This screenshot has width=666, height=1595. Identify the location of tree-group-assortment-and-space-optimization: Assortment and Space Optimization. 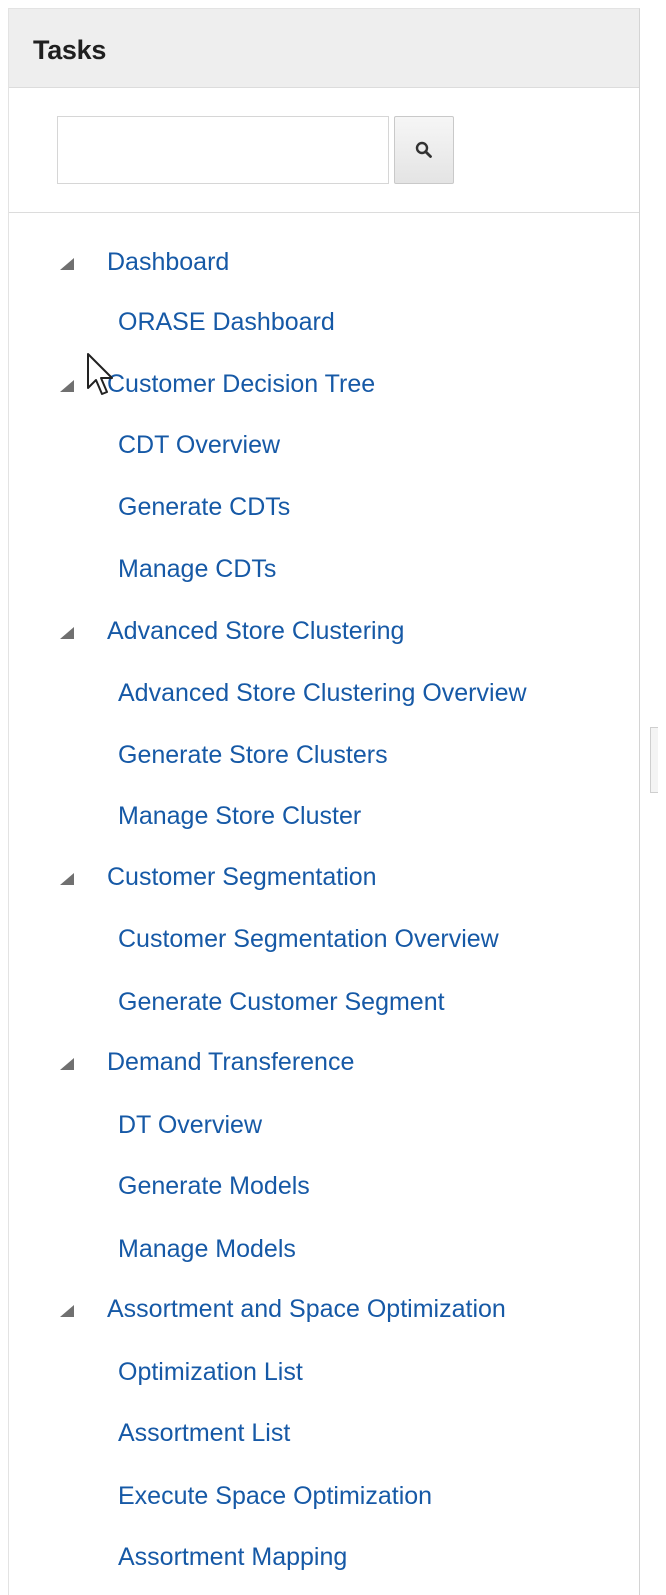
(324, 1311).